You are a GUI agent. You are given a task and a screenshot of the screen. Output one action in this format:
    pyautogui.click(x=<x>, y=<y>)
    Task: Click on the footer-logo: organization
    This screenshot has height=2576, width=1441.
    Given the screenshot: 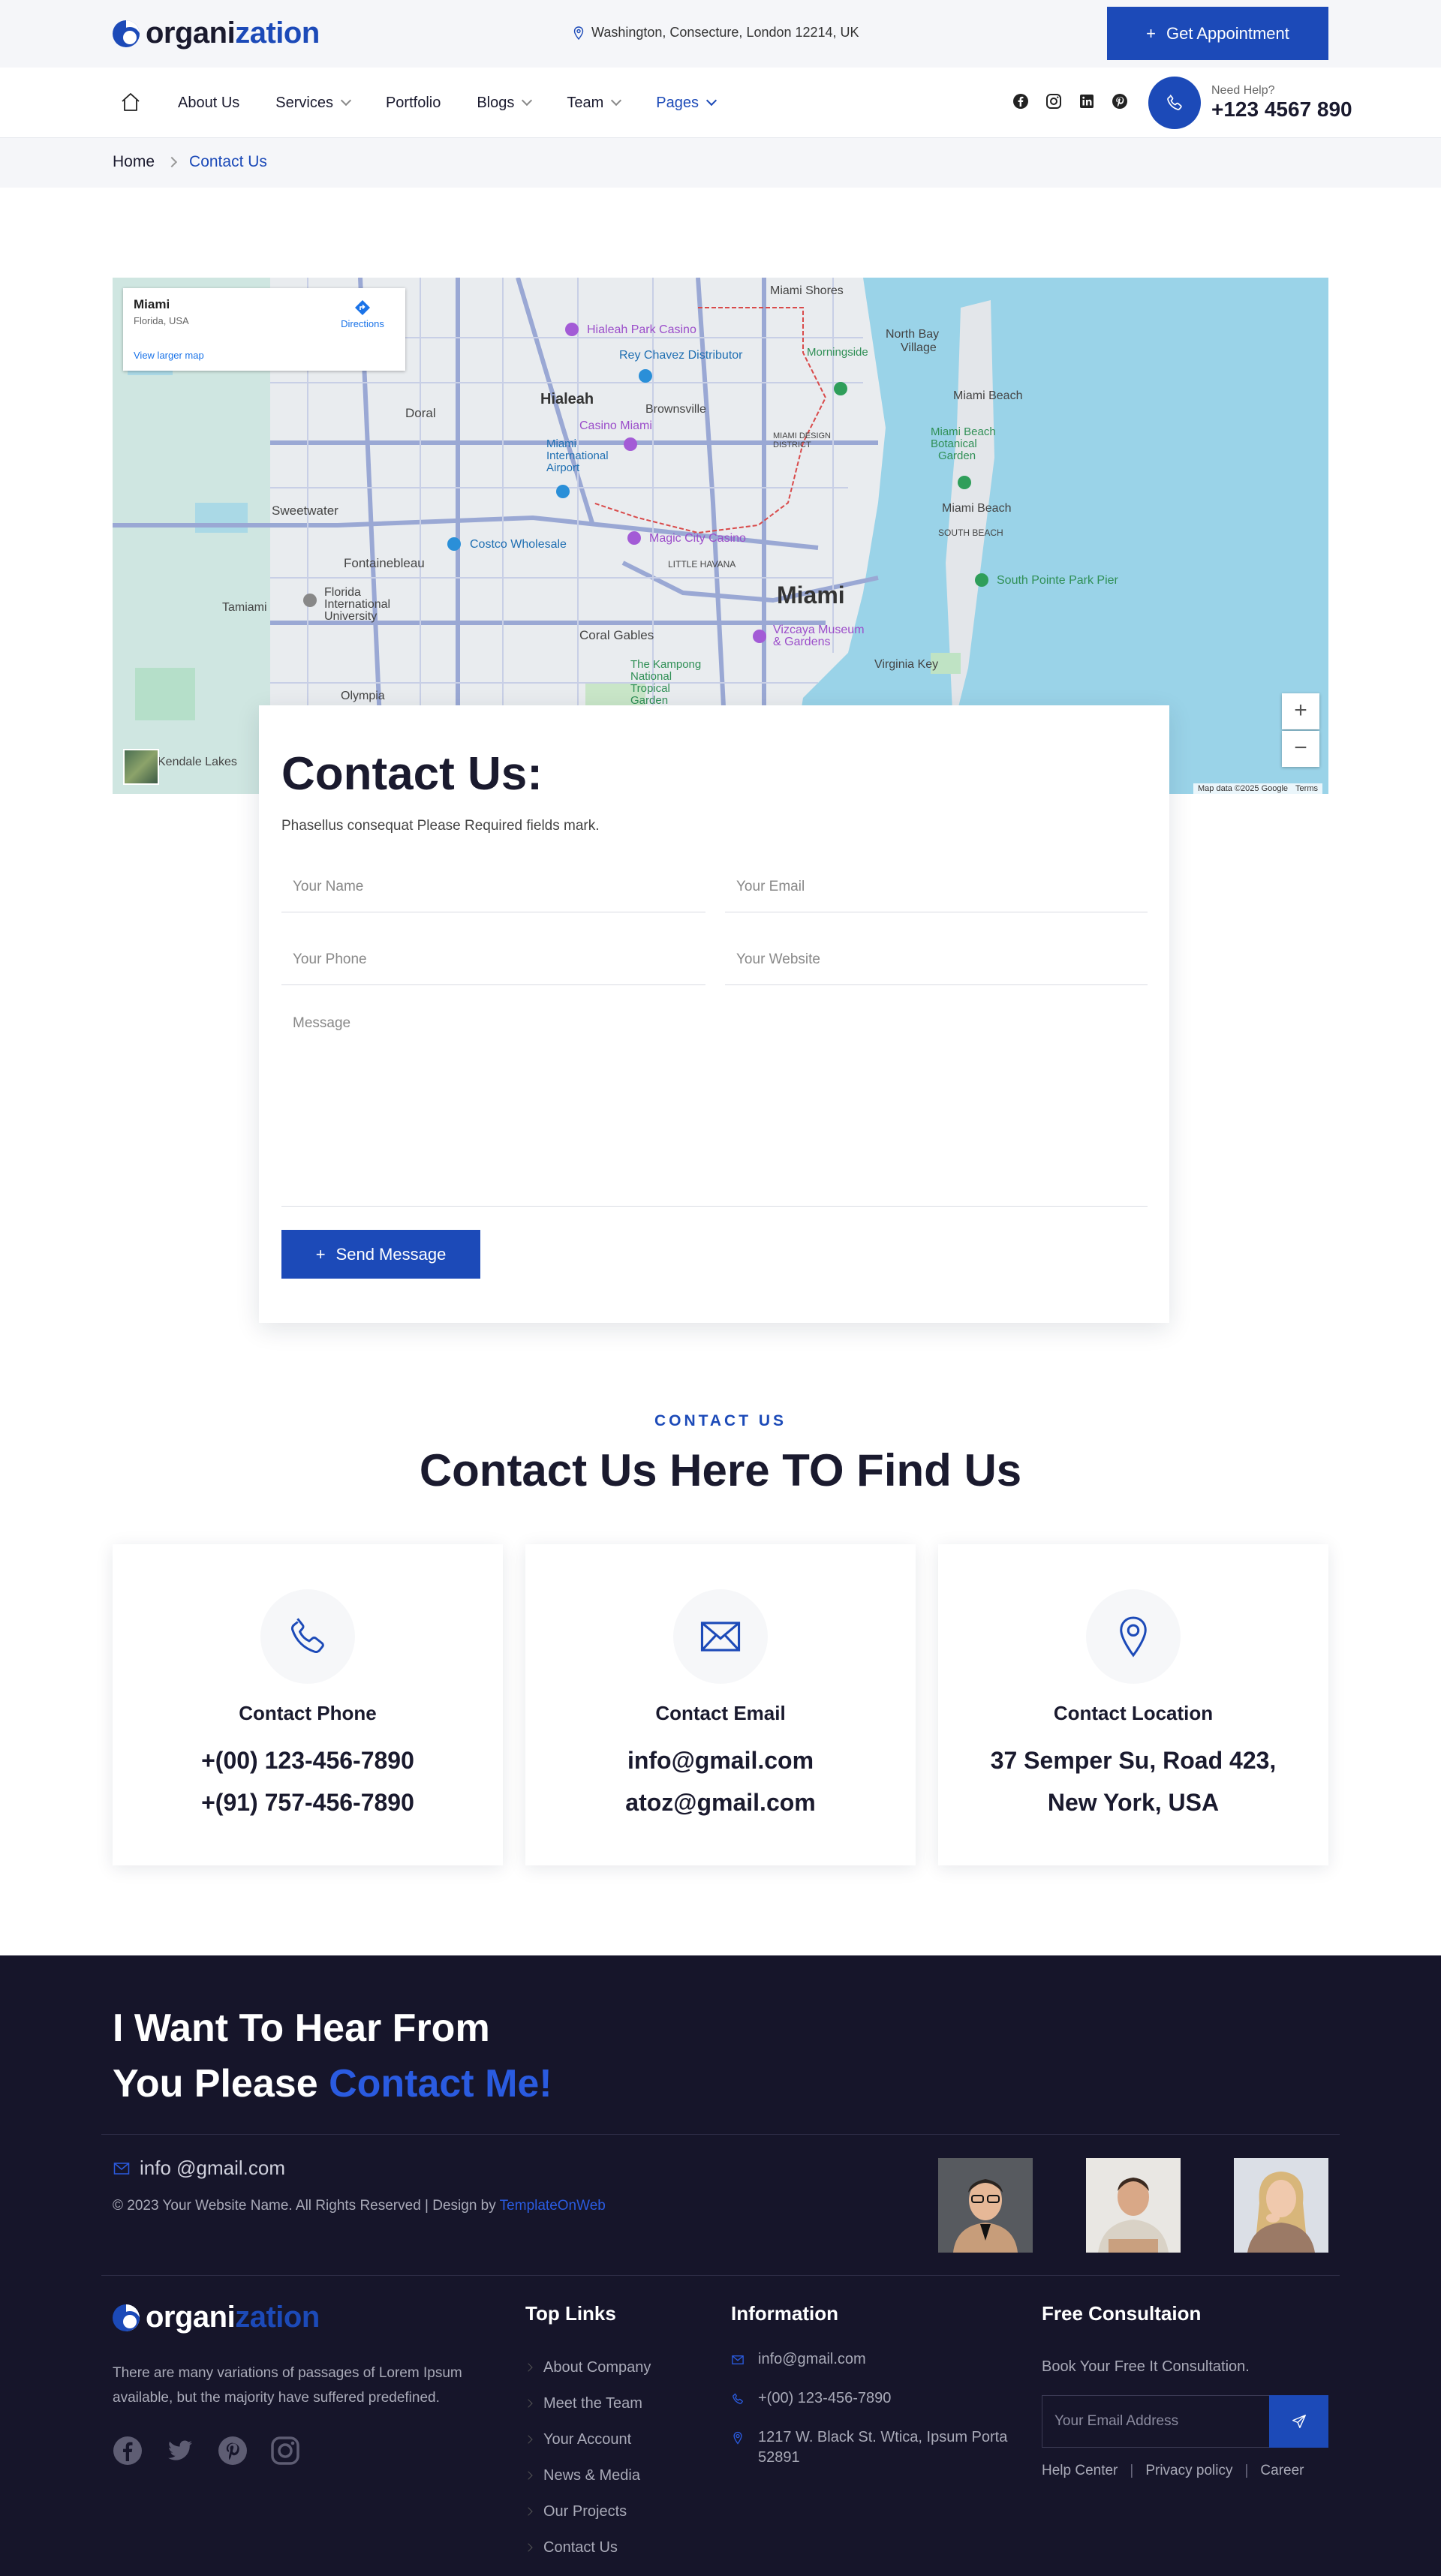 What is the action you would take?
    pyautogui.click(x=216, y=2317)
    